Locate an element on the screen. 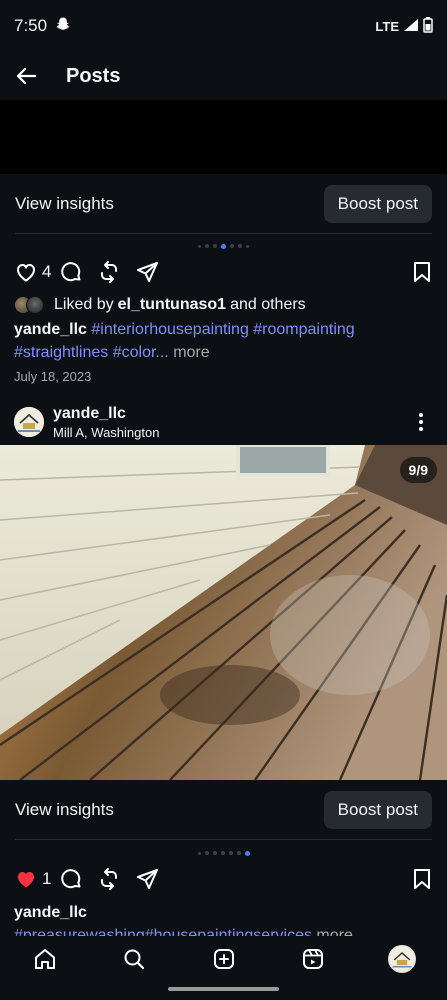 Image resolution: width=447 pixels, height=1000 pixels. like-count: 4 is located at coordinates (46, 272).